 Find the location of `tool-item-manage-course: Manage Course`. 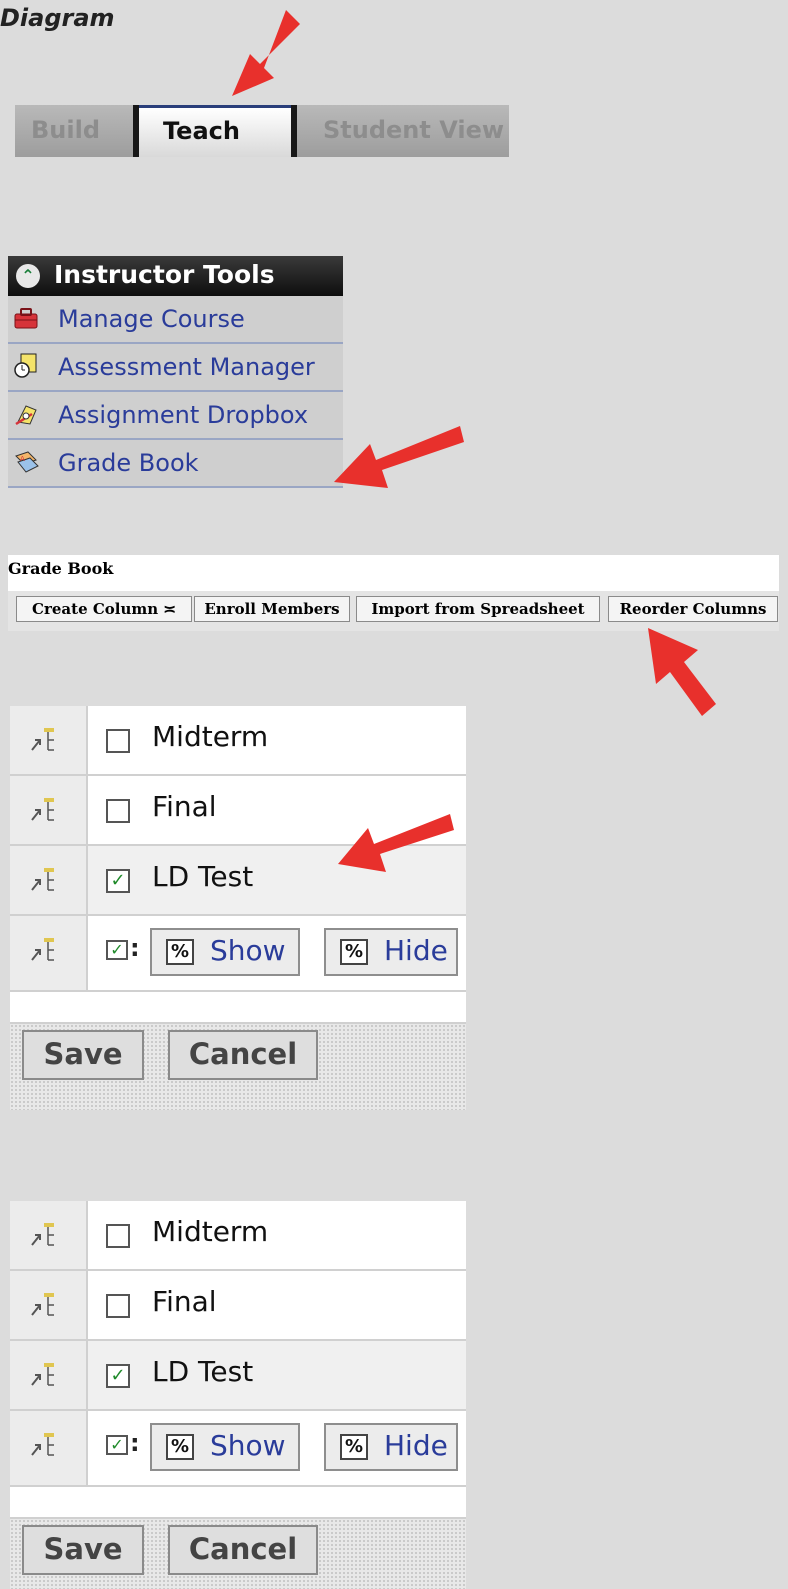

tool-item-manage-course: Manage Course is located at coordinates (175, 320).